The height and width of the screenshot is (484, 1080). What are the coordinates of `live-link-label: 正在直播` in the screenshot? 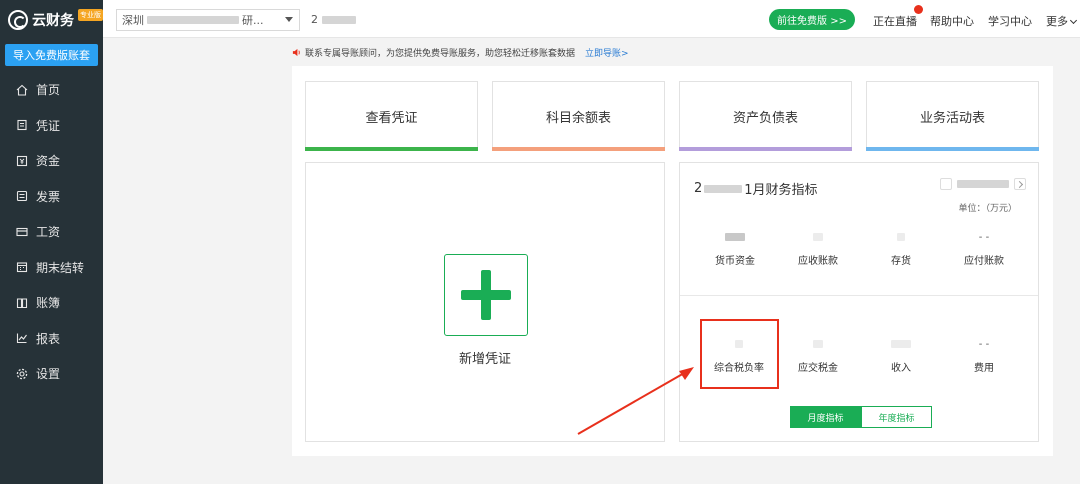 It's located at (895, 21).